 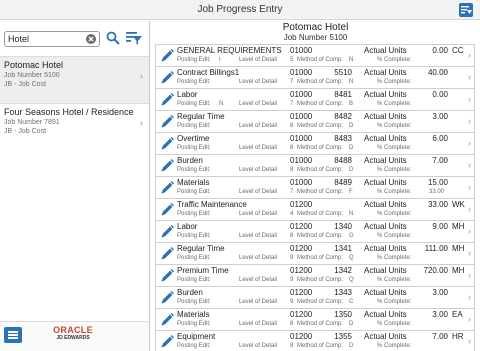 What do you see at coordinates (69, 112) in the screenshot?
I see `job-name: Four Seasons Hotel / Residence` at bounding box center [69, 112].